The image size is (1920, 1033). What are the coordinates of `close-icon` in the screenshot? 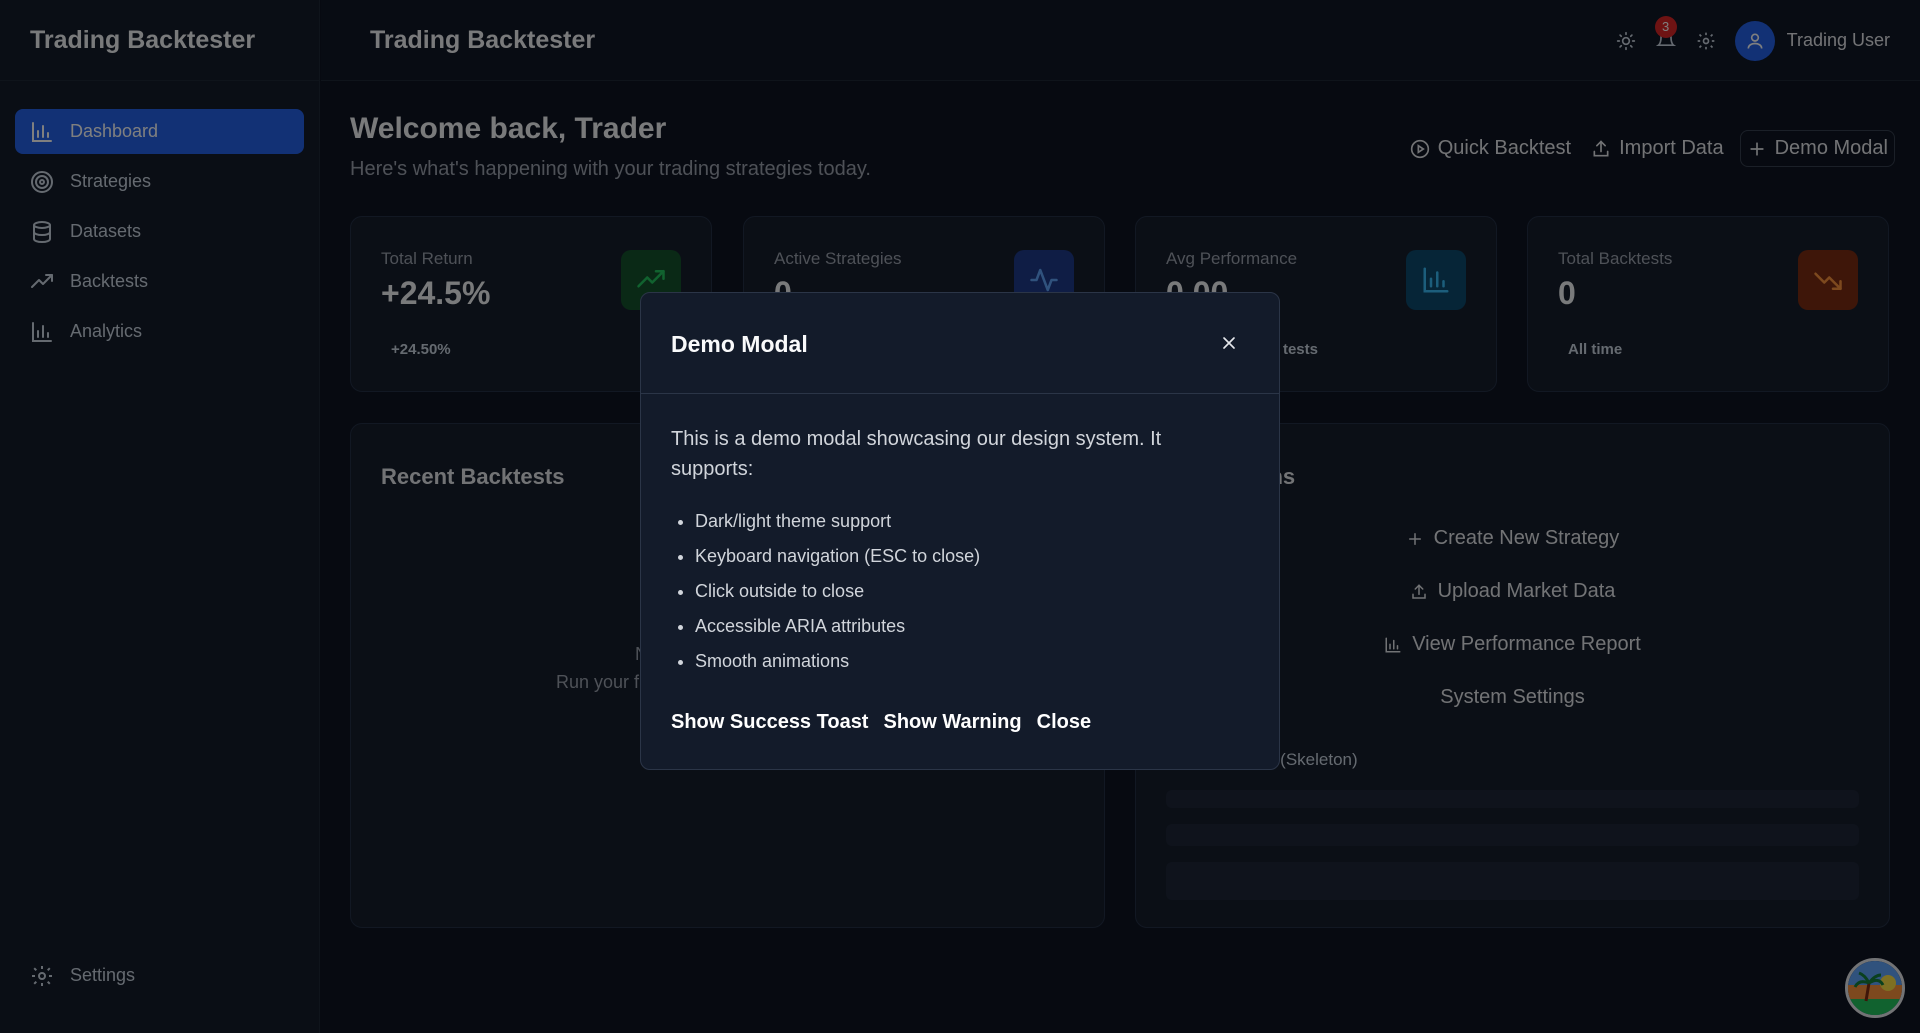 It's located at (1229, 343).